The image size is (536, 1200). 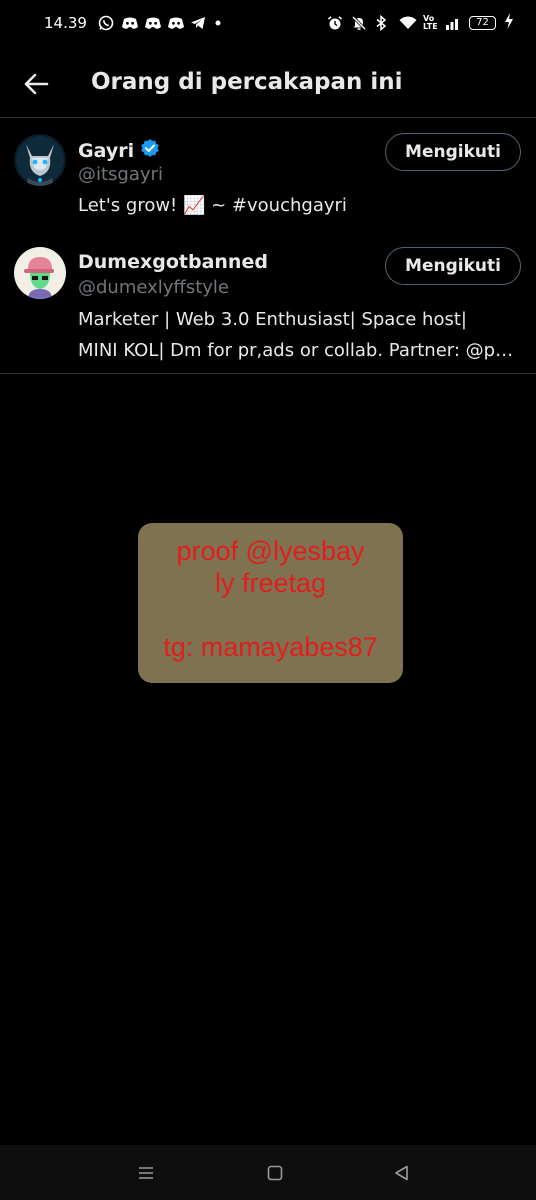 I want to click on recents-icon, so click(x=146, y=1173).